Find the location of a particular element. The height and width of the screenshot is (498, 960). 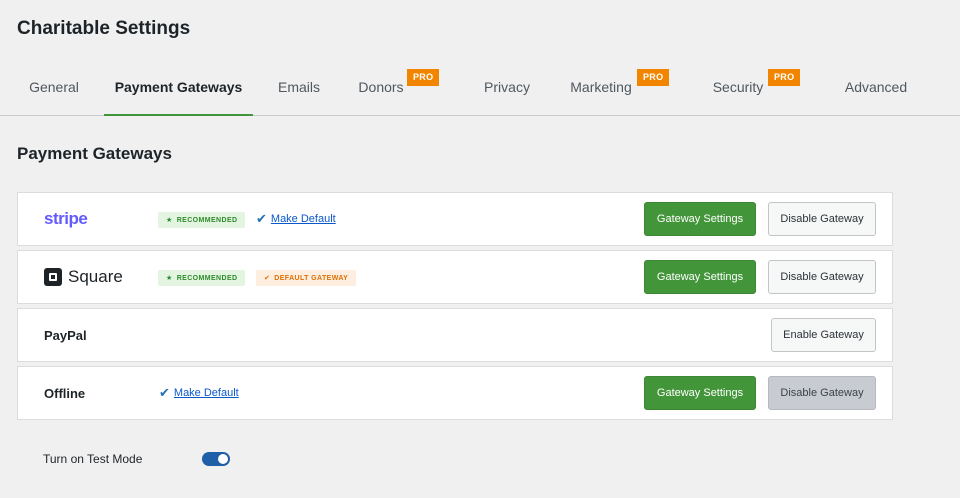

tab-privacy: Privacy is located at coordinates (507, 86).